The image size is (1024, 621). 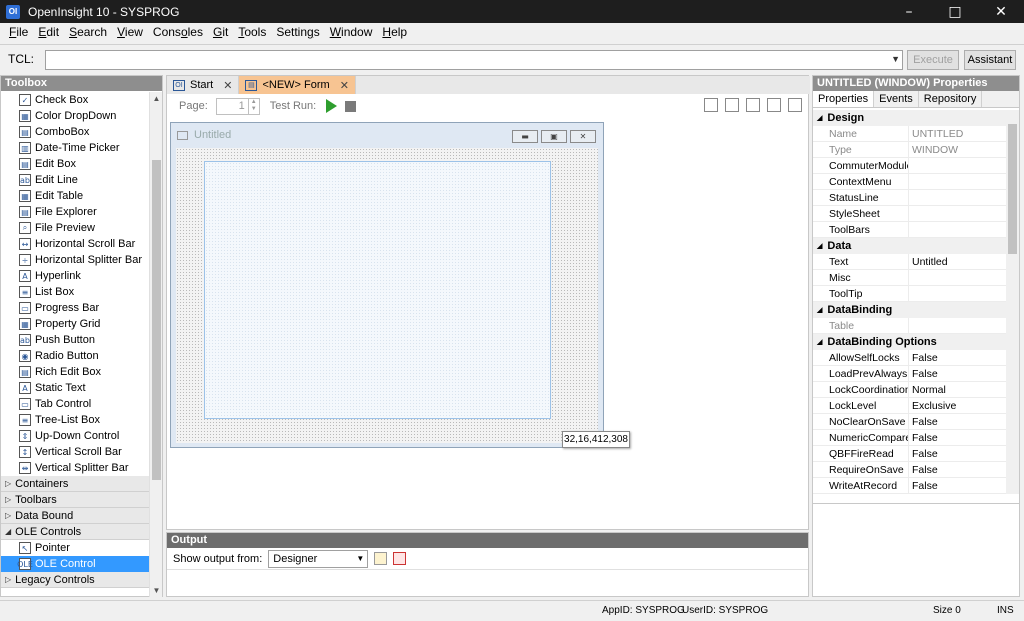 I want to click on play-icon, so click(x=332, y=106).